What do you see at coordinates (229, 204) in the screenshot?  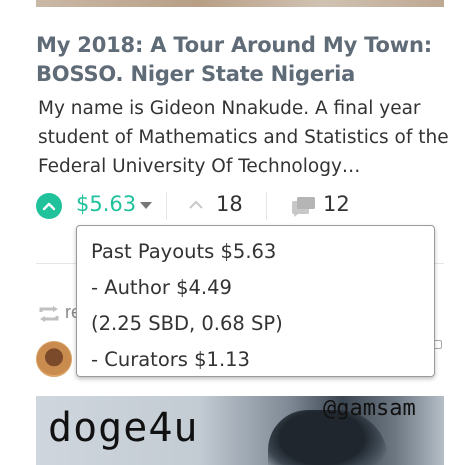 I see `vote-count: 18` at bounding box center [229, 204].